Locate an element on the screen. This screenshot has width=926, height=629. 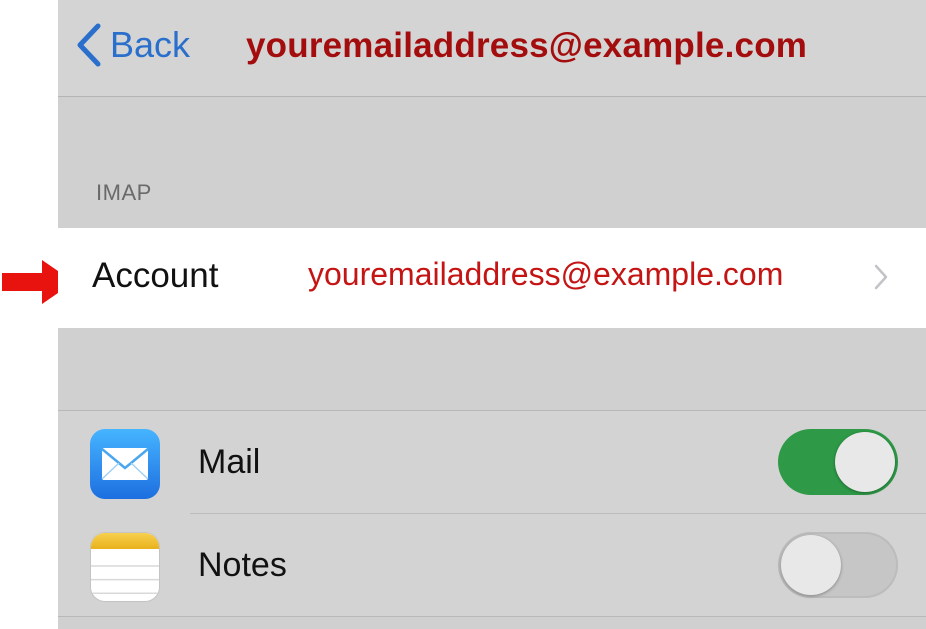
section-header-imap: IMAP is located at coordinates (124, 192).